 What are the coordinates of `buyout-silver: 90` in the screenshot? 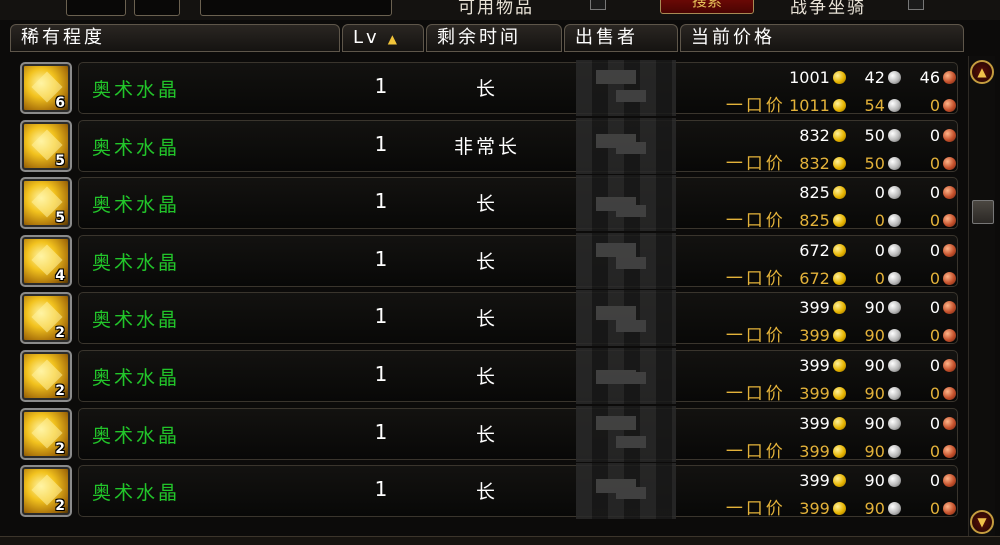 It's located at (874, 393).